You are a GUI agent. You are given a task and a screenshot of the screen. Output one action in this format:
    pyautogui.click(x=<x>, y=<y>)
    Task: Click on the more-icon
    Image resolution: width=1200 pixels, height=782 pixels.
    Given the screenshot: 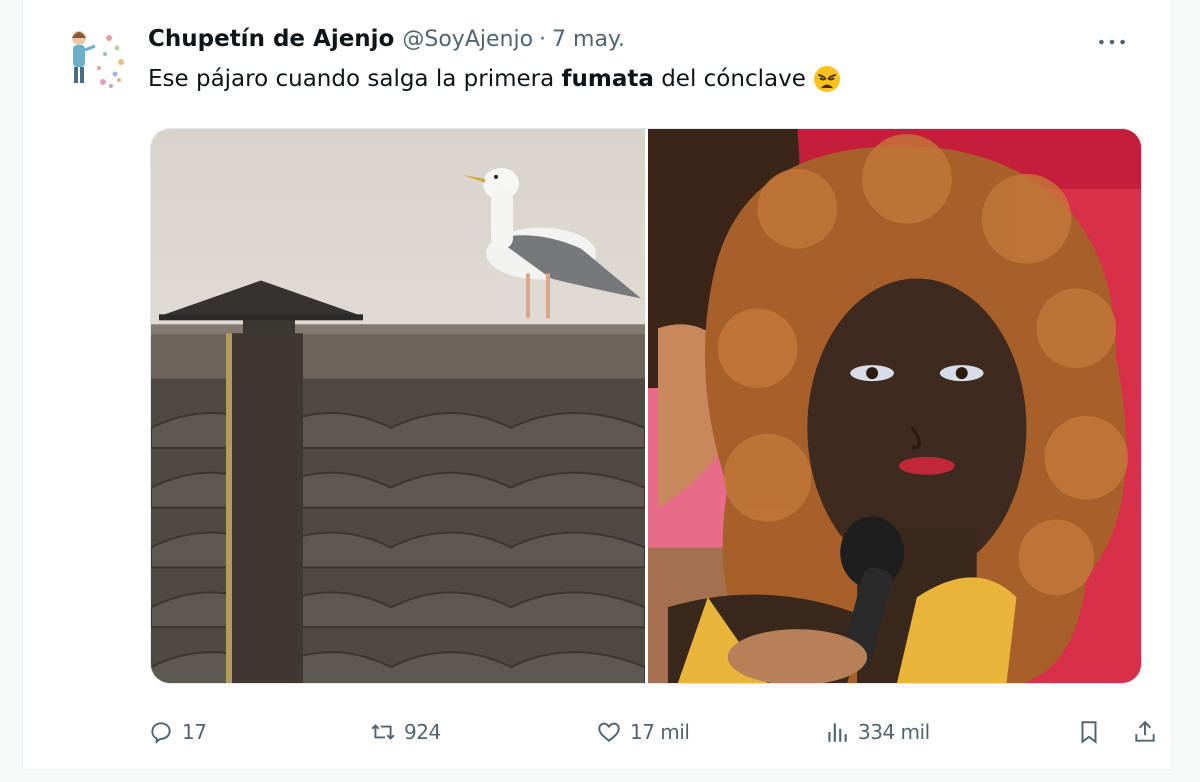 What is the action you would take?
    pyautogui.click(x=1112, y=42)
    